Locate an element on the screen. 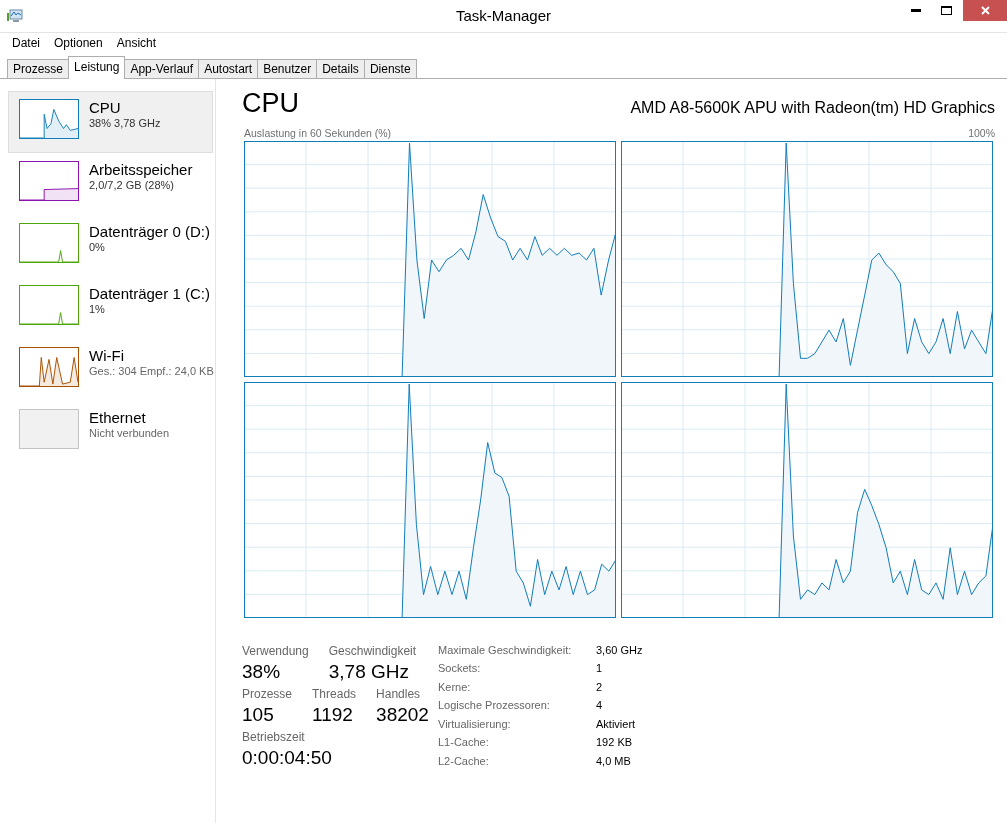 Image resolution: width=1007 pixels, height=823 pixels. sidebar-item-title: Ethernet is located at coordinates (118, 418).